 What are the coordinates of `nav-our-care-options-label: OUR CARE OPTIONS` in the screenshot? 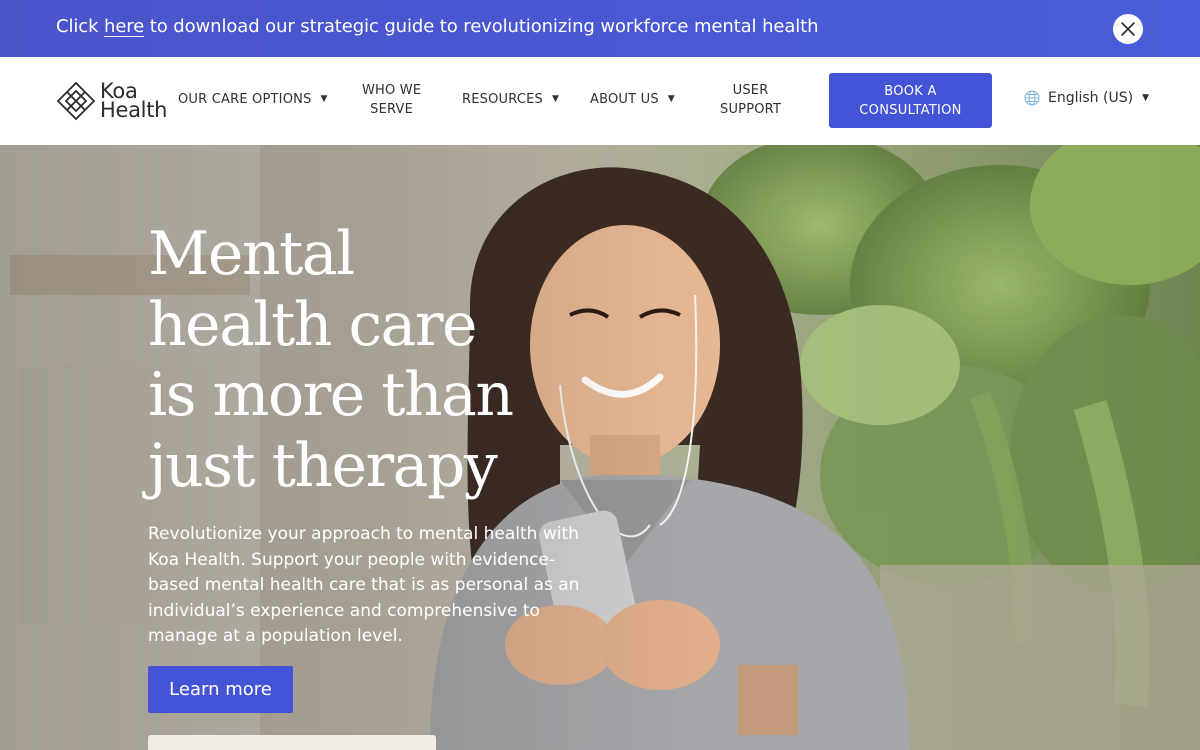 It's located at (245, 99).